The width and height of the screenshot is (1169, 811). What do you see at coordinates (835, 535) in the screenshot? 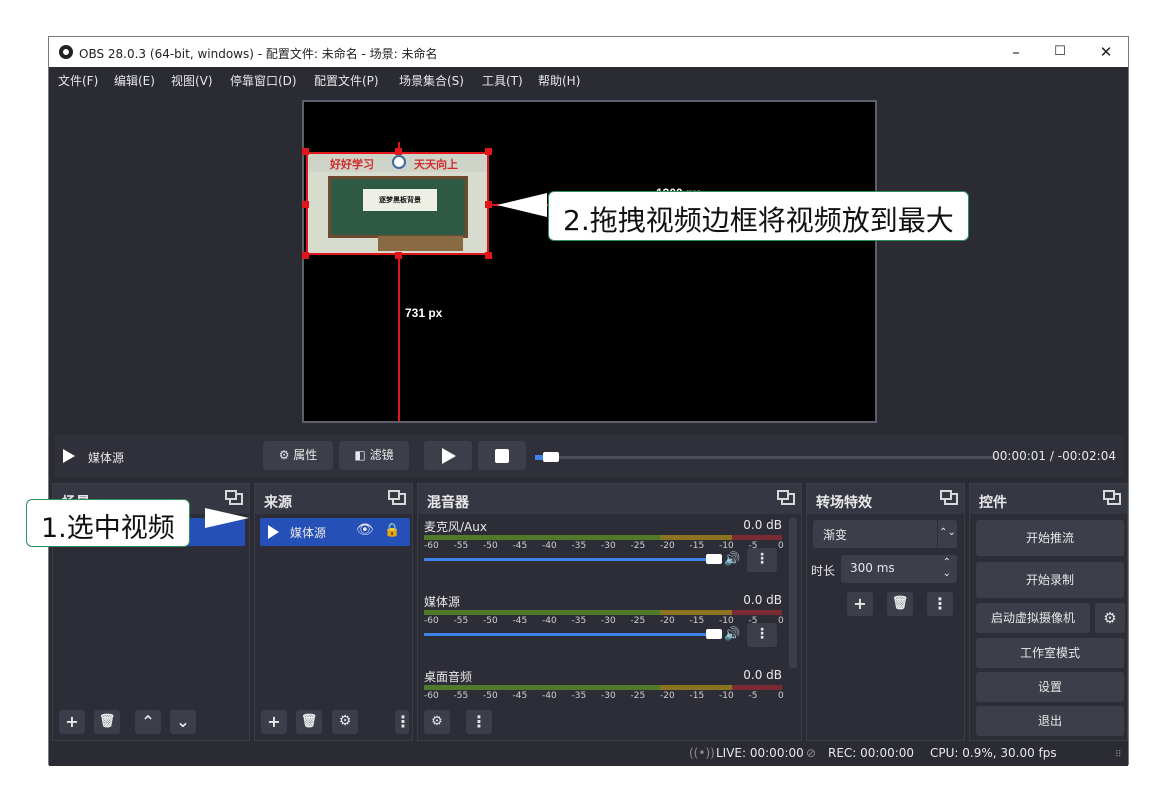
I see `transition-selected: 渐变` at bounding box center [835, 535].